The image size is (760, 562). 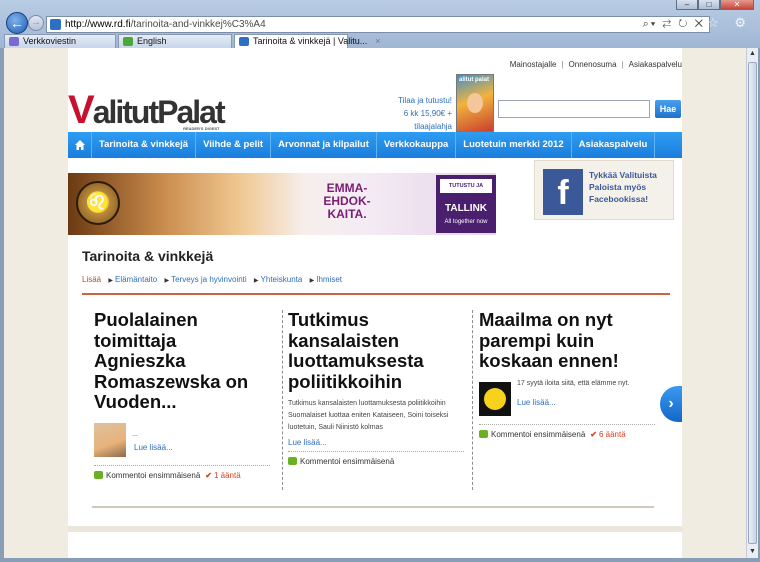 I want to click on column-divider, so click(x=472, y=400).